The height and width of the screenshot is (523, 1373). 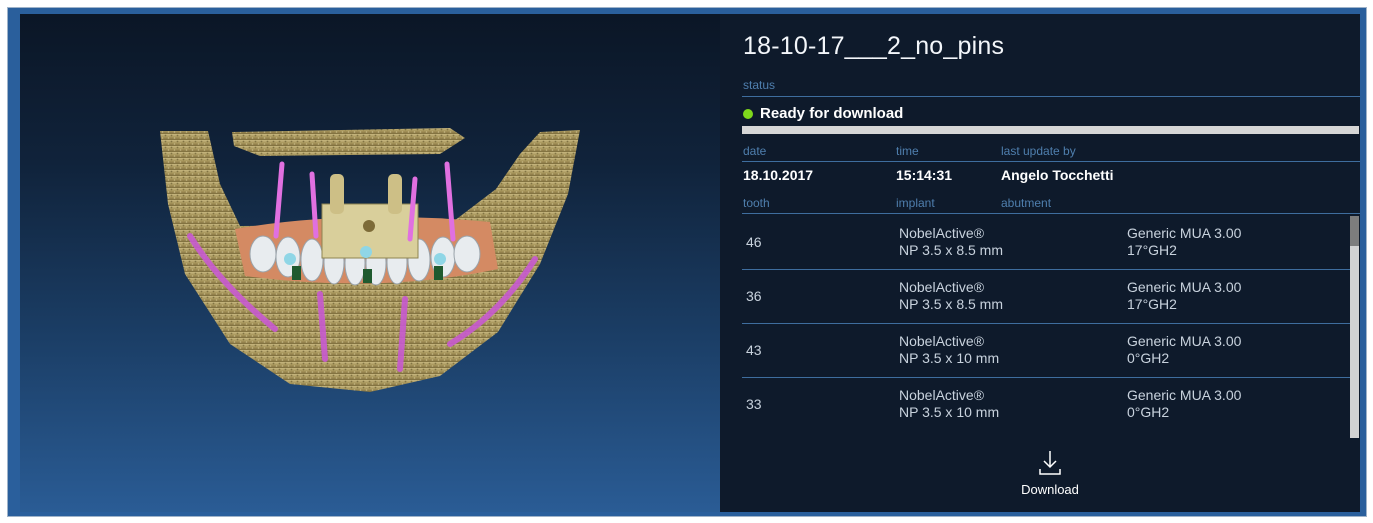 What do you see at coordinates (1038, 151) in the screenshot?
I see `last-update-label: last update by` at bounding box center [1038, 151].